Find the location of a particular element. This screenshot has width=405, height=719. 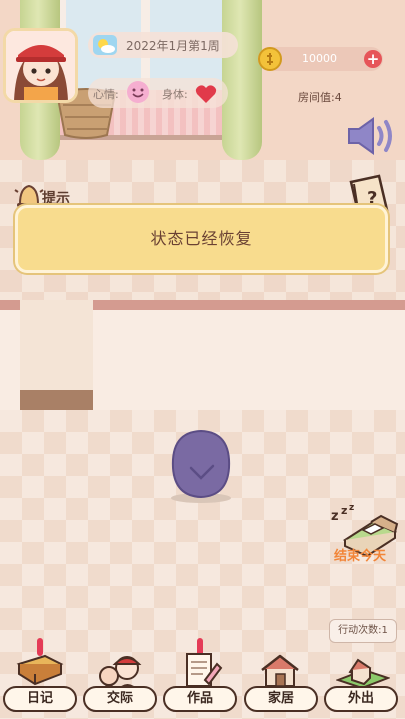

coin-amount: 10000 is located at coordinates (319, 58).